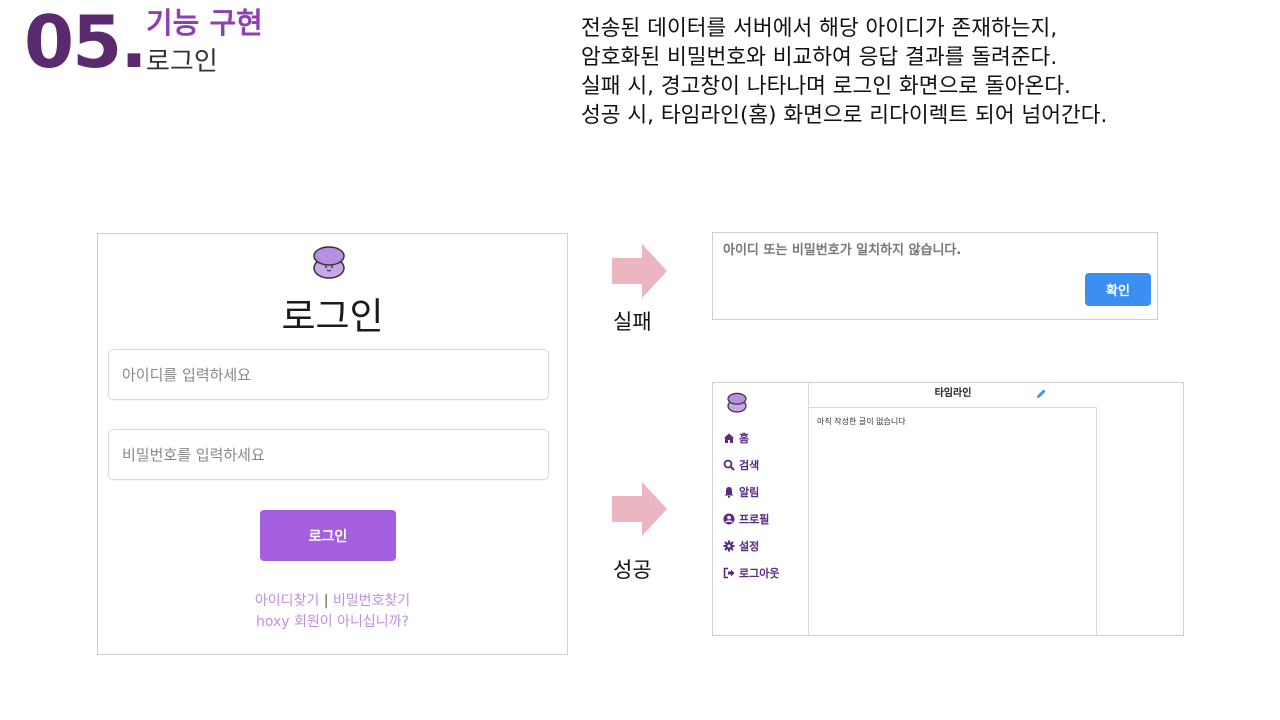  Describe the element at coordinates (729, 438) in the screenshot. I see `home-icon` at that location.